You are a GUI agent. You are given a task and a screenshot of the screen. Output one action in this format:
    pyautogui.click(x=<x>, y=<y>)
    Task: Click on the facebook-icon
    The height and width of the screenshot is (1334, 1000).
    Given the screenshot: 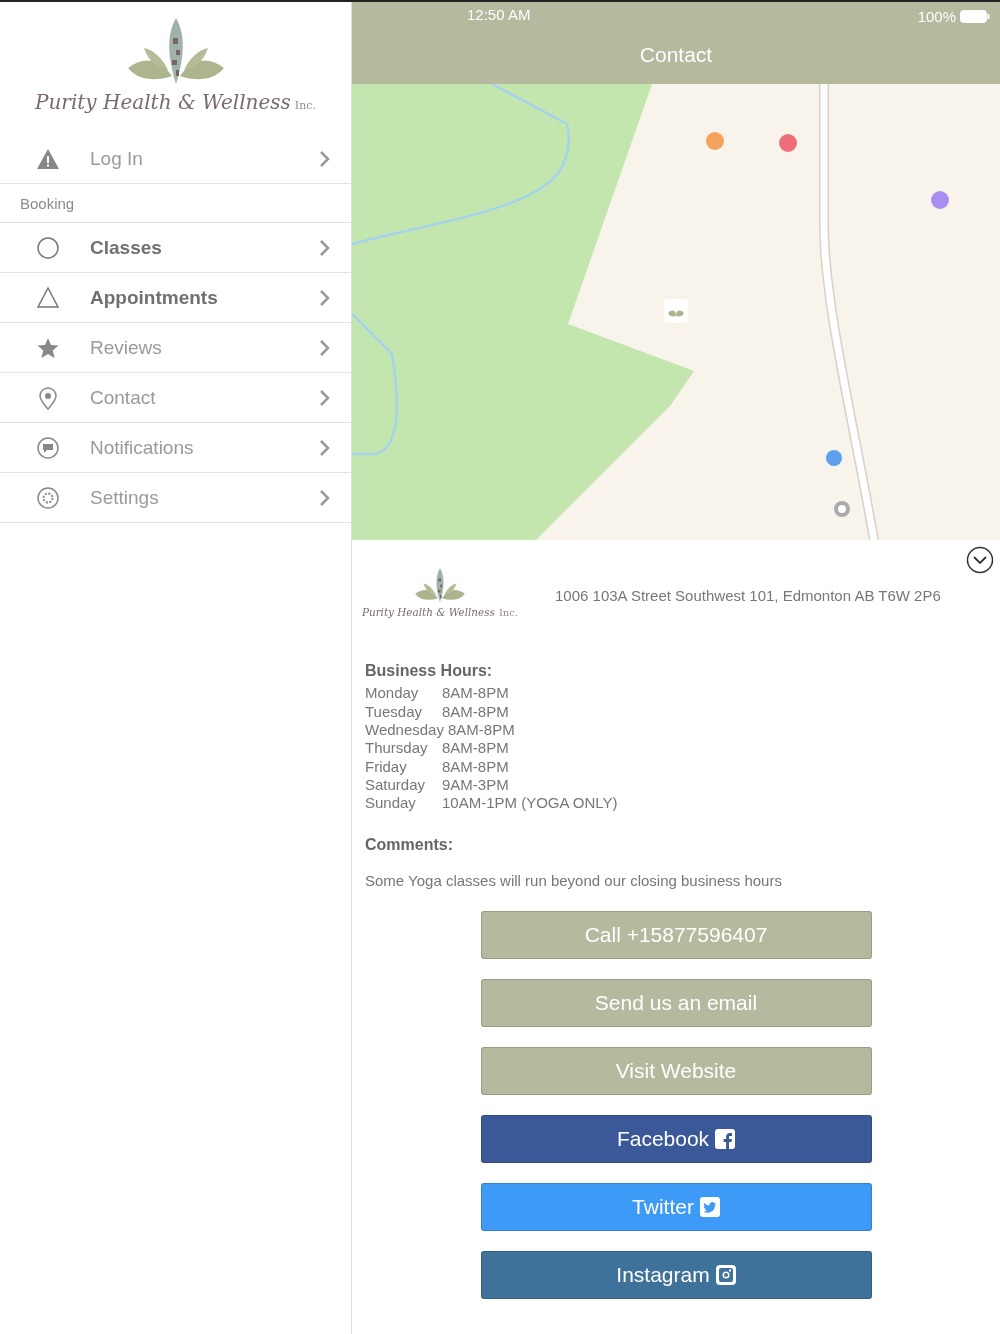 What is the action you would take?
    pyautogui.click(x=725, y=1139)
    